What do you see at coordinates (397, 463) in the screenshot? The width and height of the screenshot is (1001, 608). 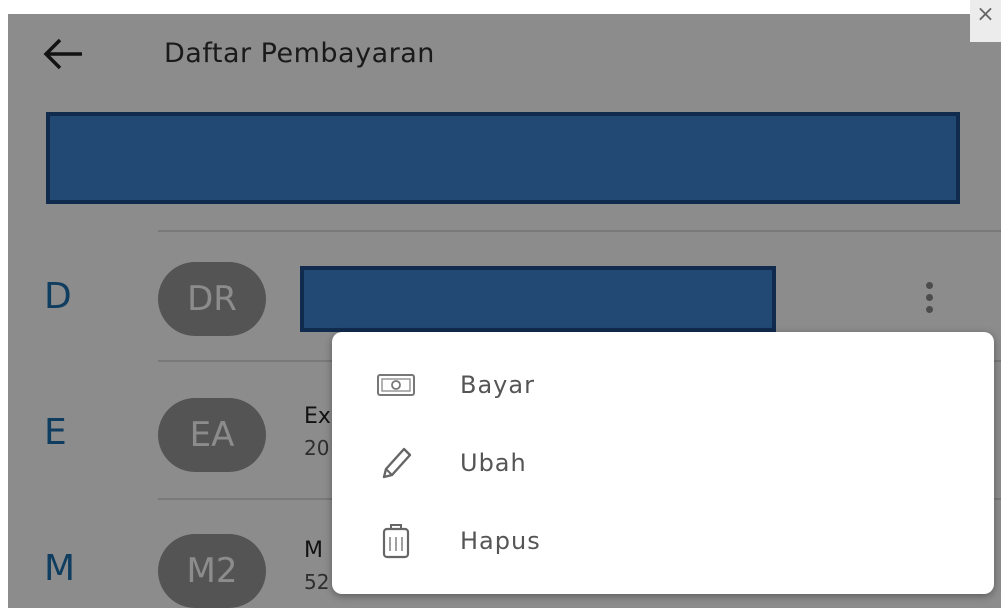 I see `pencil-icon` at bounding box center [397, 463].